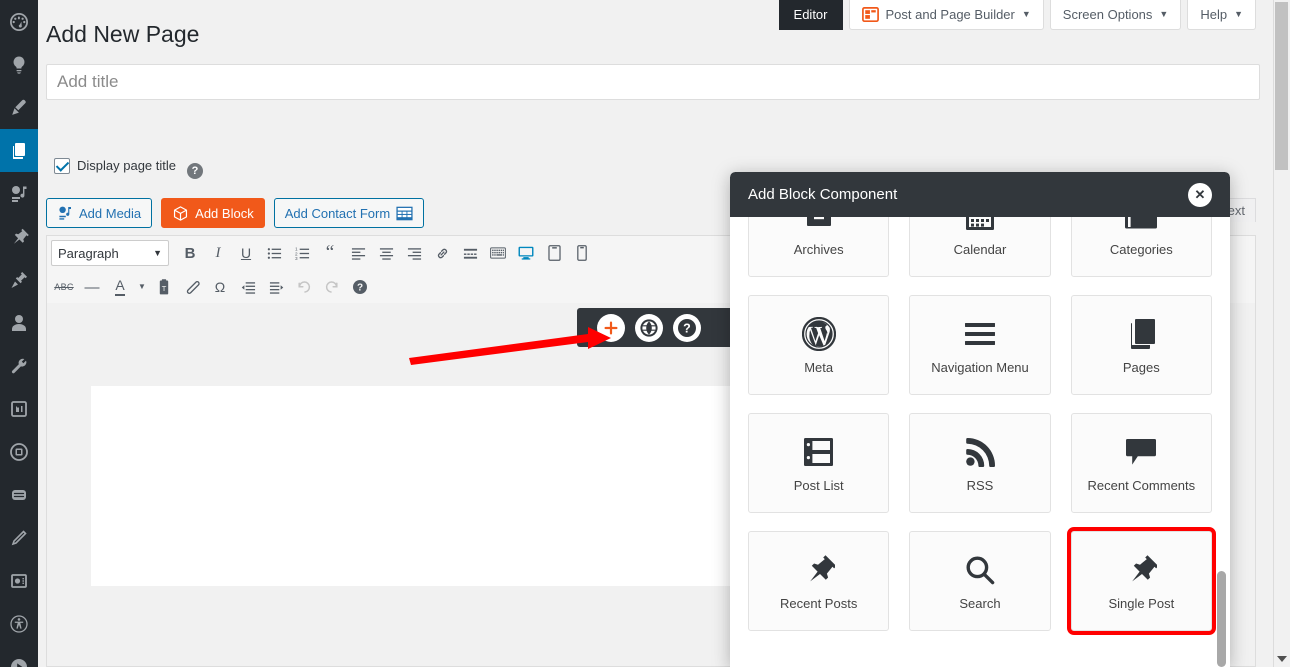 This screenshot has width=1290, height=667. What do you see at coordinates (110, 213) in the screenshot?
I see `add-media-label: Add Media` at bounding box center [110, 213].